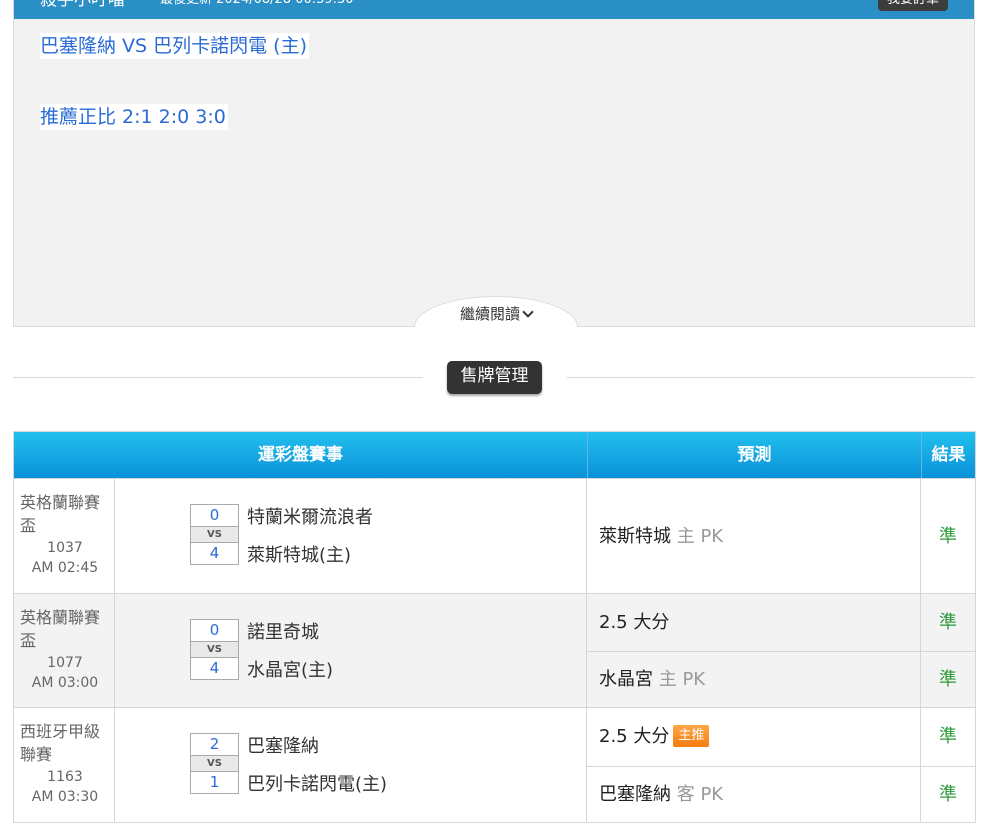  What do you see at coordinates (754, 622) in the screenshot?
I see `prediction-cell: 2.5 大分` at bounding box center [754, 622].